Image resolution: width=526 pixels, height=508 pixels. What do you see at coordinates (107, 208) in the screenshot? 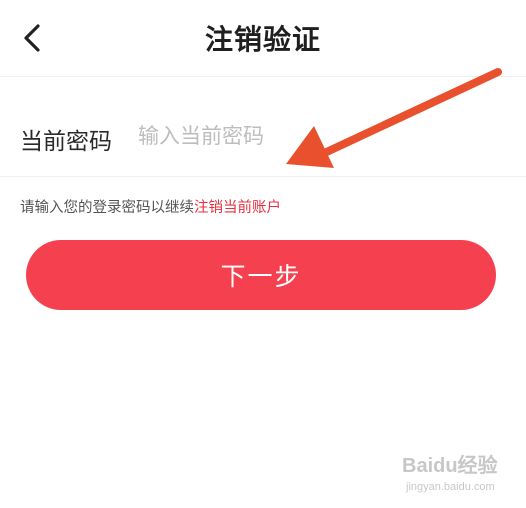
I see `hint-prefix: 请输入您的登录密码以继续` at bounding box center [107, 208].